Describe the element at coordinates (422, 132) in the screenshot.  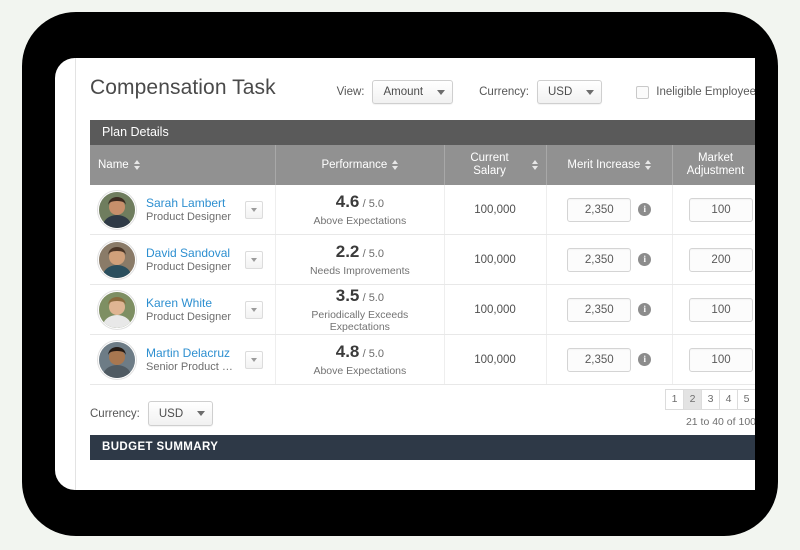
I see `plan-details-header: Plan Details` at that location.